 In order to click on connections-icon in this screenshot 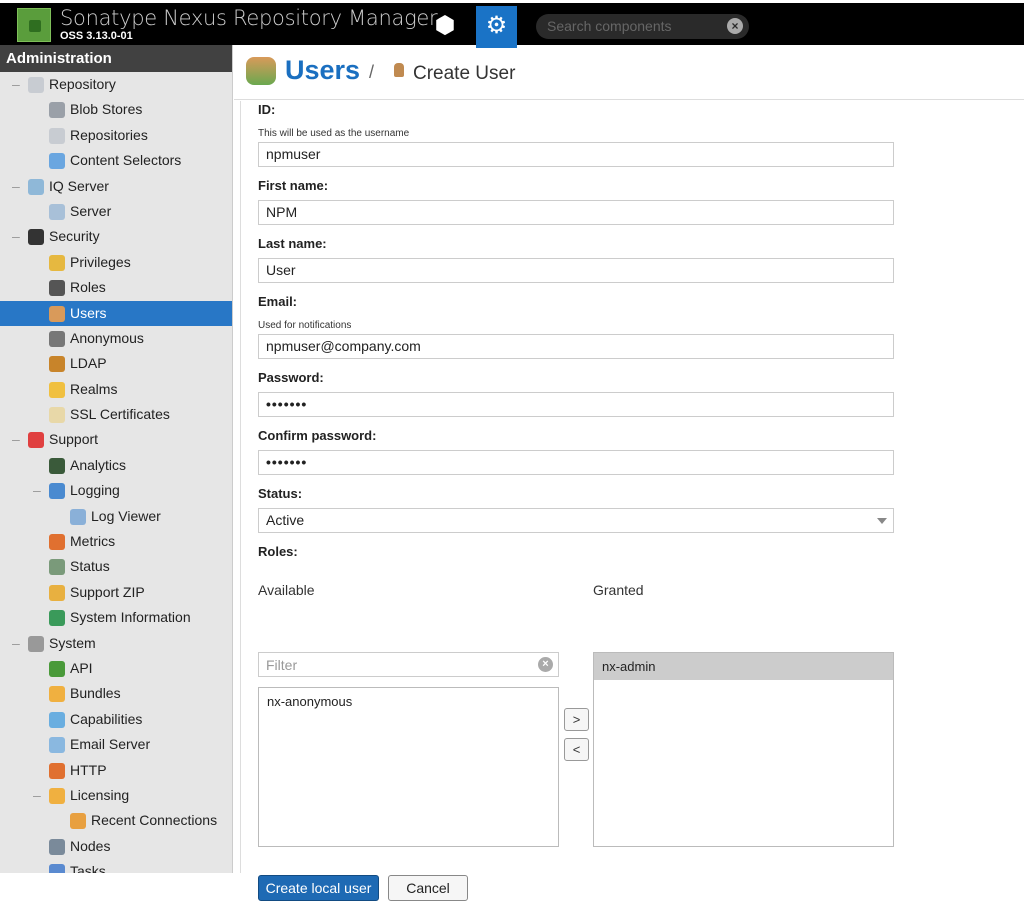, I will do `click(78, 821)`.